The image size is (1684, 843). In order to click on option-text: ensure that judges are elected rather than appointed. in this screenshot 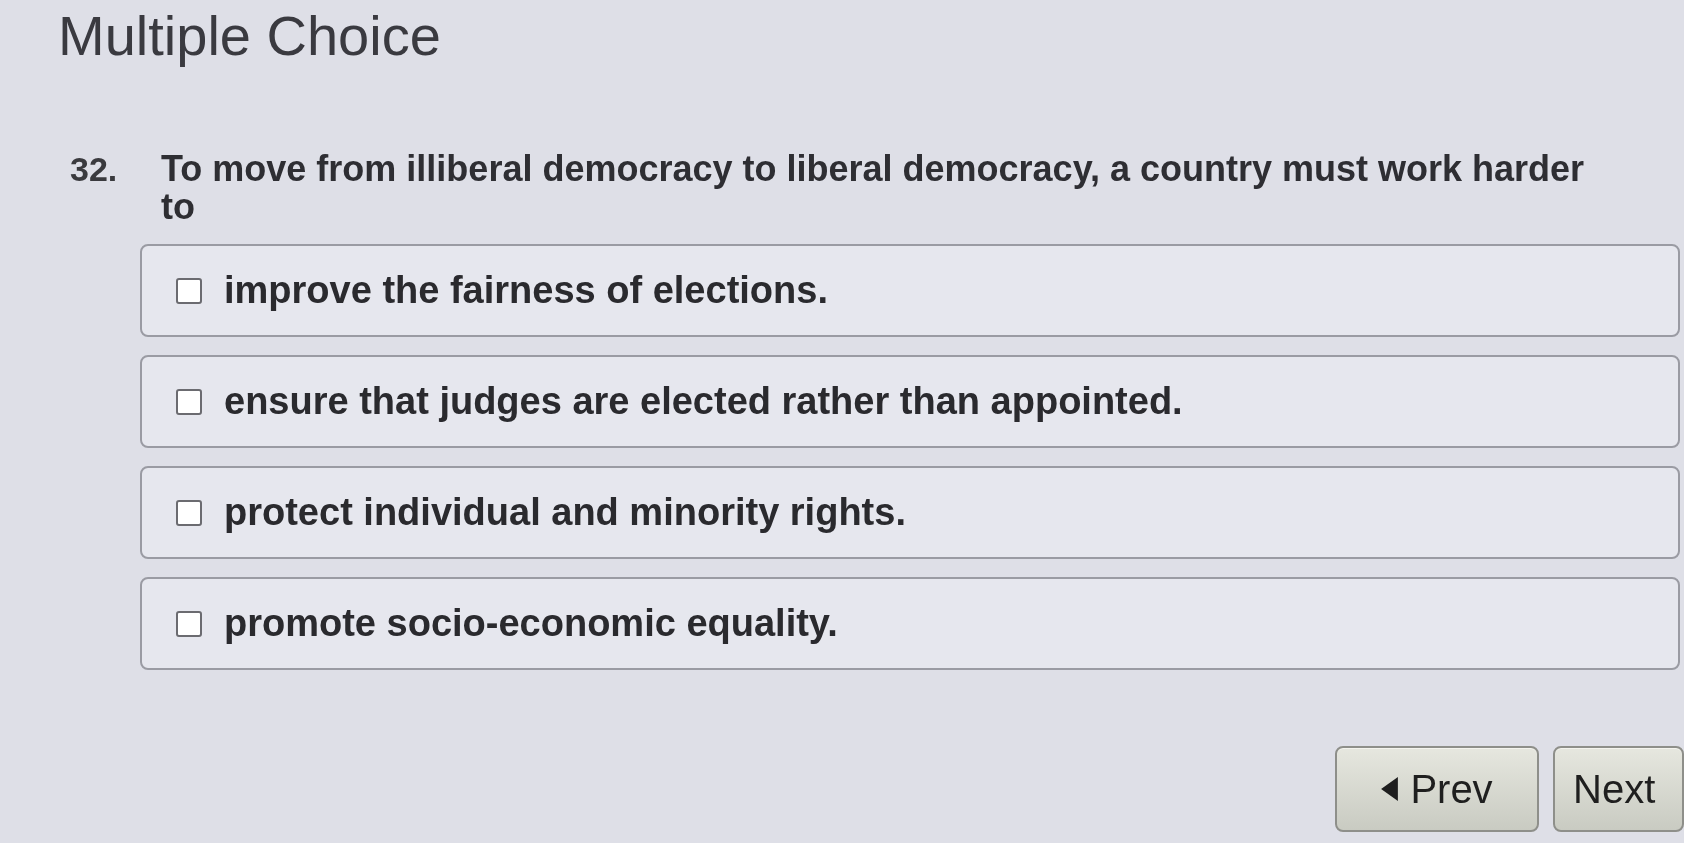, I will do `click(703, 401)`.